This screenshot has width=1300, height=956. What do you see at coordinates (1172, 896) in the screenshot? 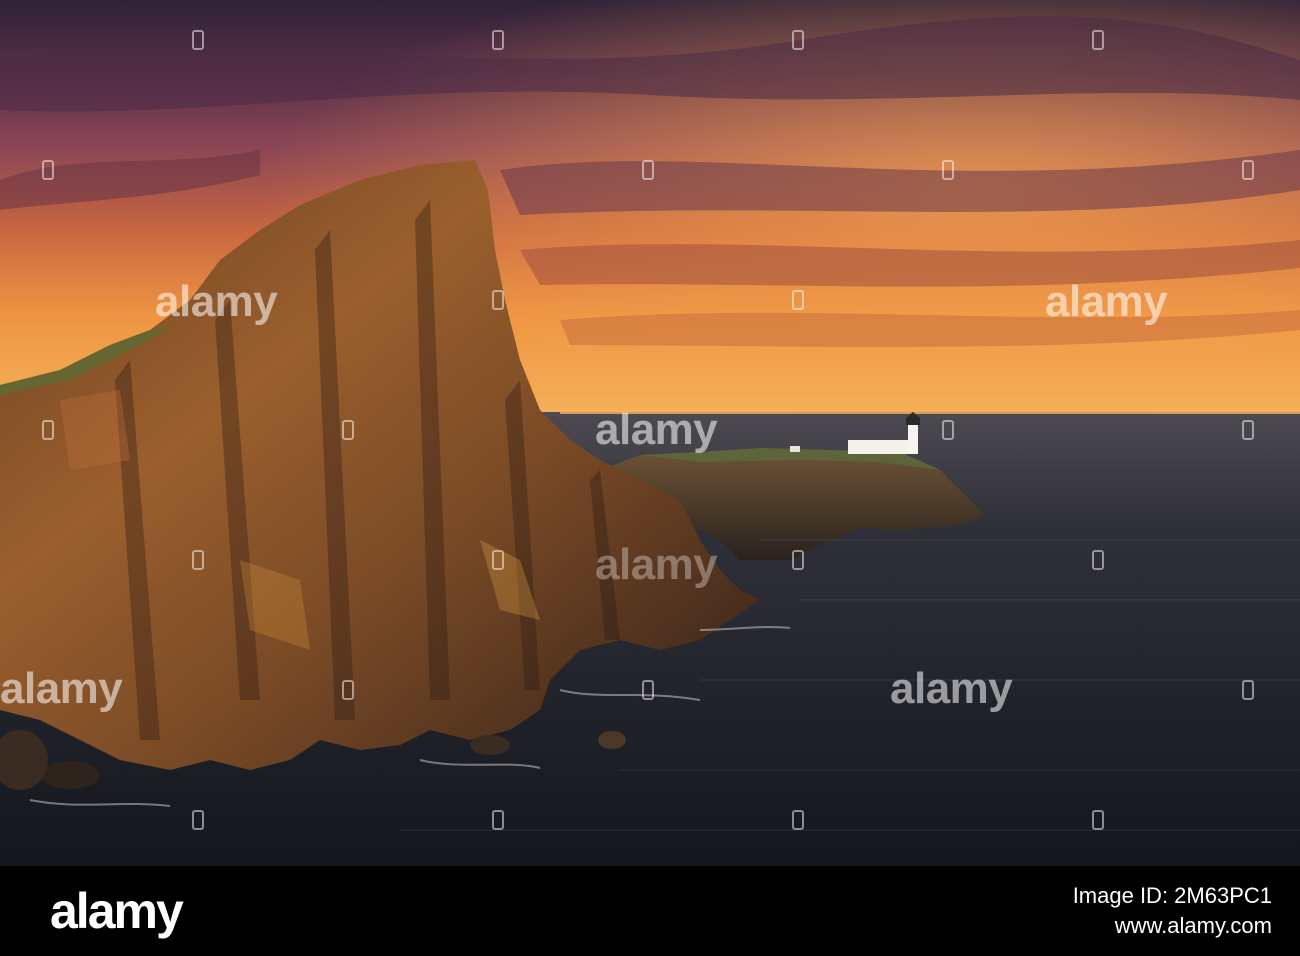
I see `image-id: Image ID: 2M63PC1` at bounding box center [1172, 896].